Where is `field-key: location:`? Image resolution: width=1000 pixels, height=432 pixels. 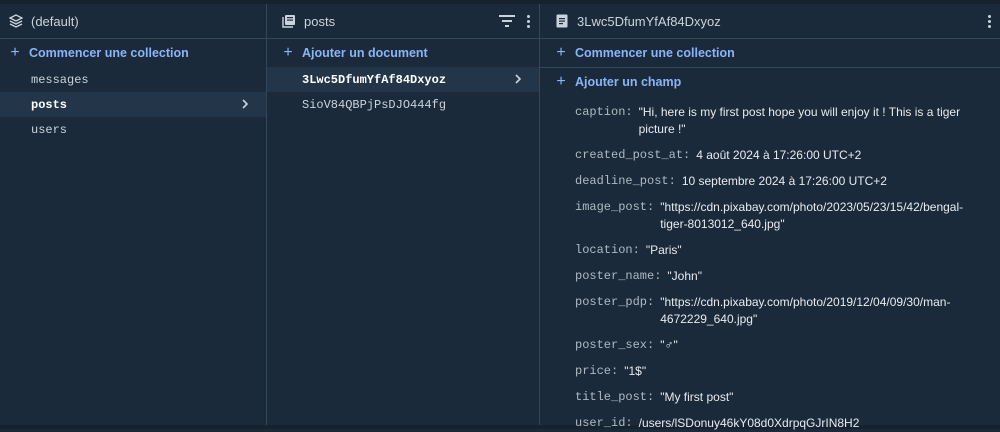
field-key: location: is located at coordinates (607, 250).